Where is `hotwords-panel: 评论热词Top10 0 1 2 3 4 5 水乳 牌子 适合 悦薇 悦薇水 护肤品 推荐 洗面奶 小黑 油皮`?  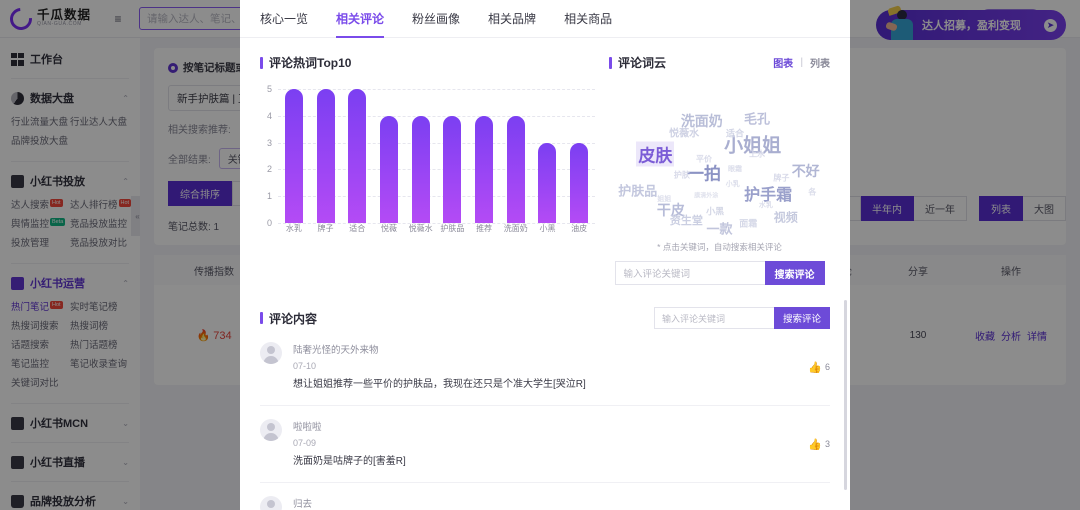
hotwords-panel: 评论热词Top10 0 1 2 3 4 5 水乳 牌子 适合 悦薇 悦薇水 护肤品 推荐 洗面奶 小黑 油皮 is located at coordinates (427, 169).